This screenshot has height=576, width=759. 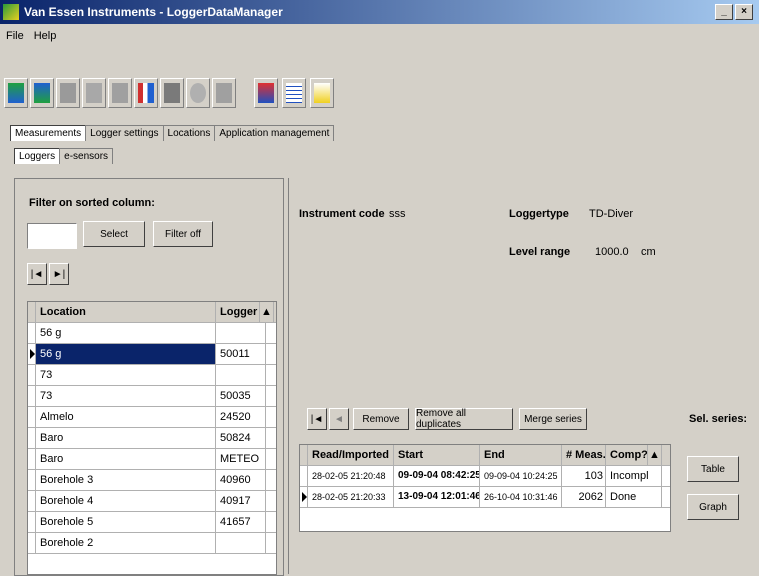 I want to click on app-icon, so click(x=11, y=12).